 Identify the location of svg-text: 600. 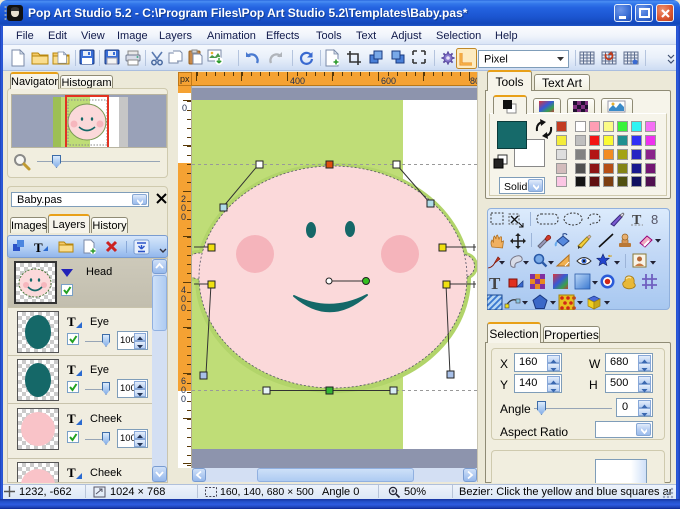
(388, 81).